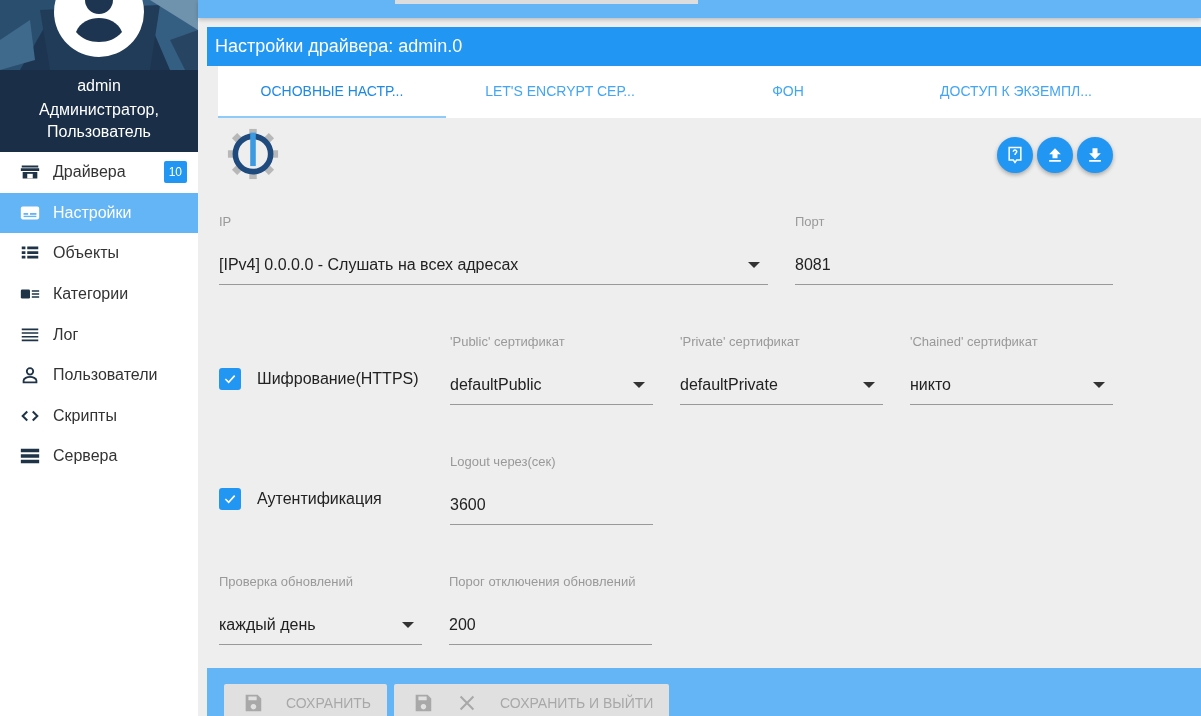  Describe the element at coordinates (1011, 385) in the screenshot. I see `select-field: никто` at that location.